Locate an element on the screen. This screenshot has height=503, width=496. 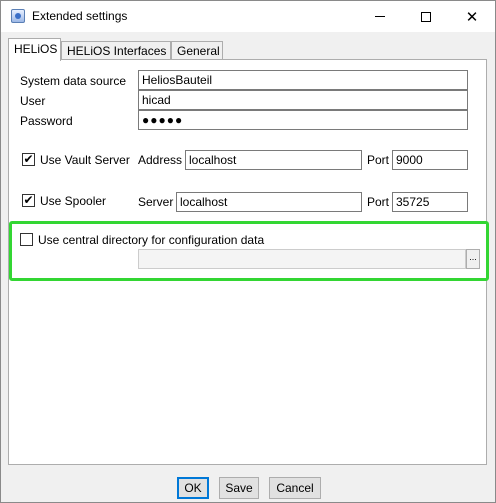
spooler-port-field: 35725 is located at coordinates (430, 202).